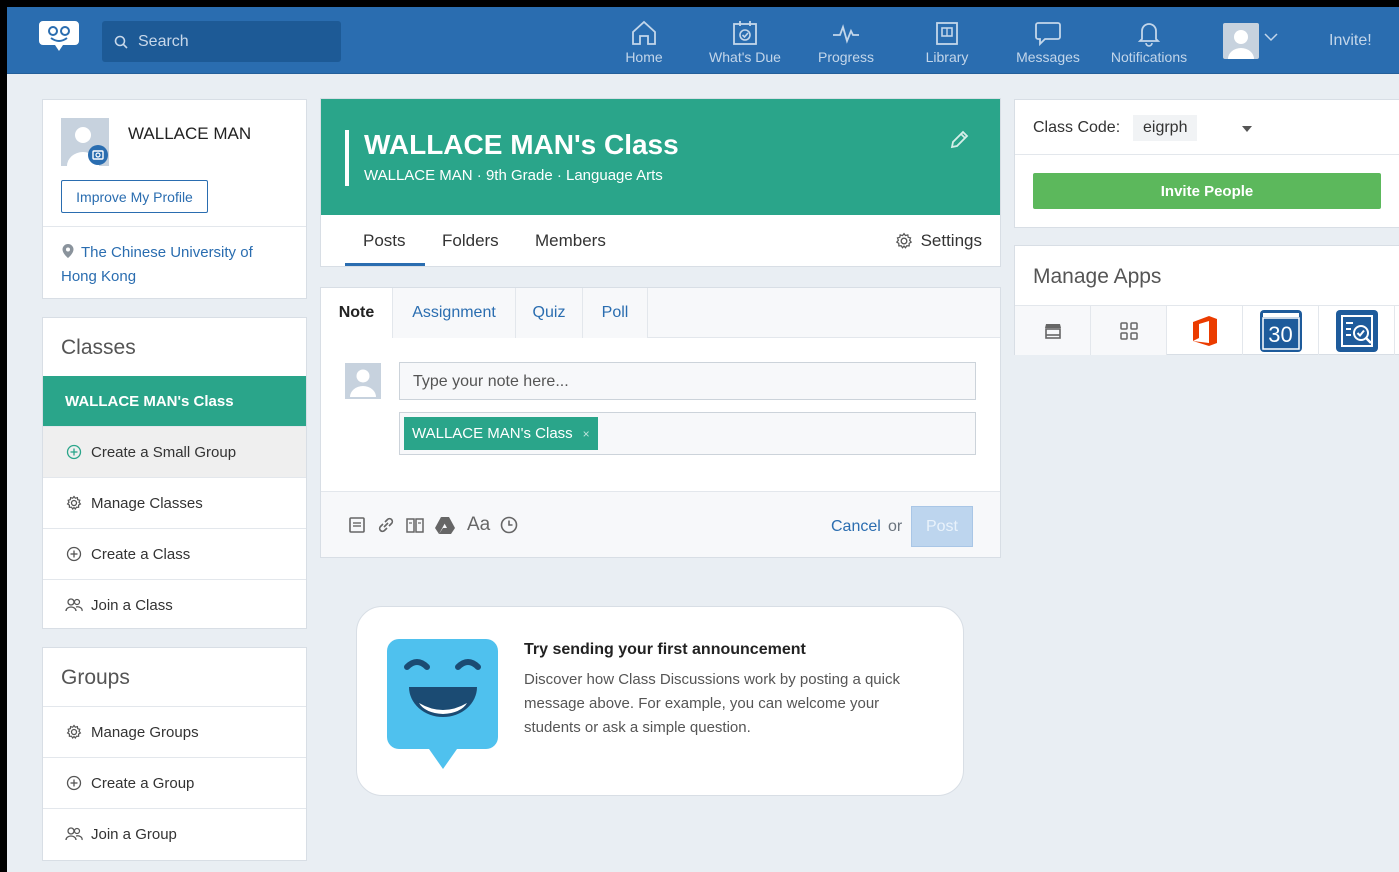 The height and width of the screenshot is (872, 1399). Describe the element at coordinates (134, 834) in the screenshot. I see `join-group-label: Join a Group` at that location.